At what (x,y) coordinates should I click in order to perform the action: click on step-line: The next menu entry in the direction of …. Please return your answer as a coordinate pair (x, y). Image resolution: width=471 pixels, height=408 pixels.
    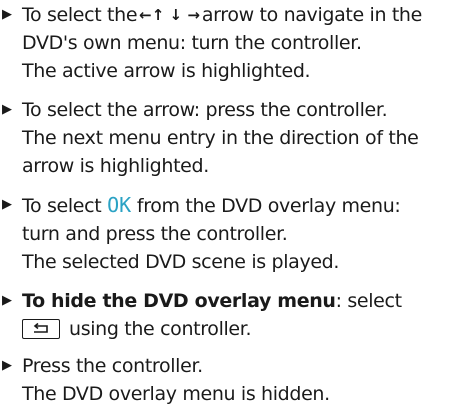
    Looking at the image, I should click on (220, 138).